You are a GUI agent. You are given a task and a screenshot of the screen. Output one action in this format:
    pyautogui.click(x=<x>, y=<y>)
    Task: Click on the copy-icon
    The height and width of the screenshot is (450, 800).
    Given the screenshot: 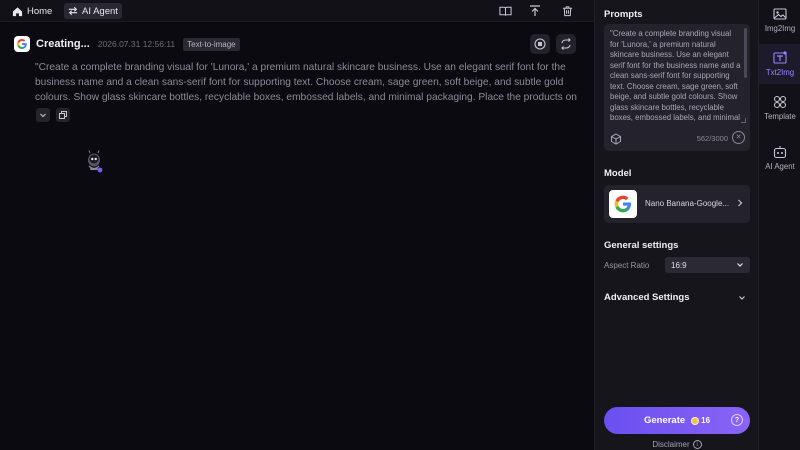 What is the action you would take?
    pyautogui.click(x=63, y=115)
    